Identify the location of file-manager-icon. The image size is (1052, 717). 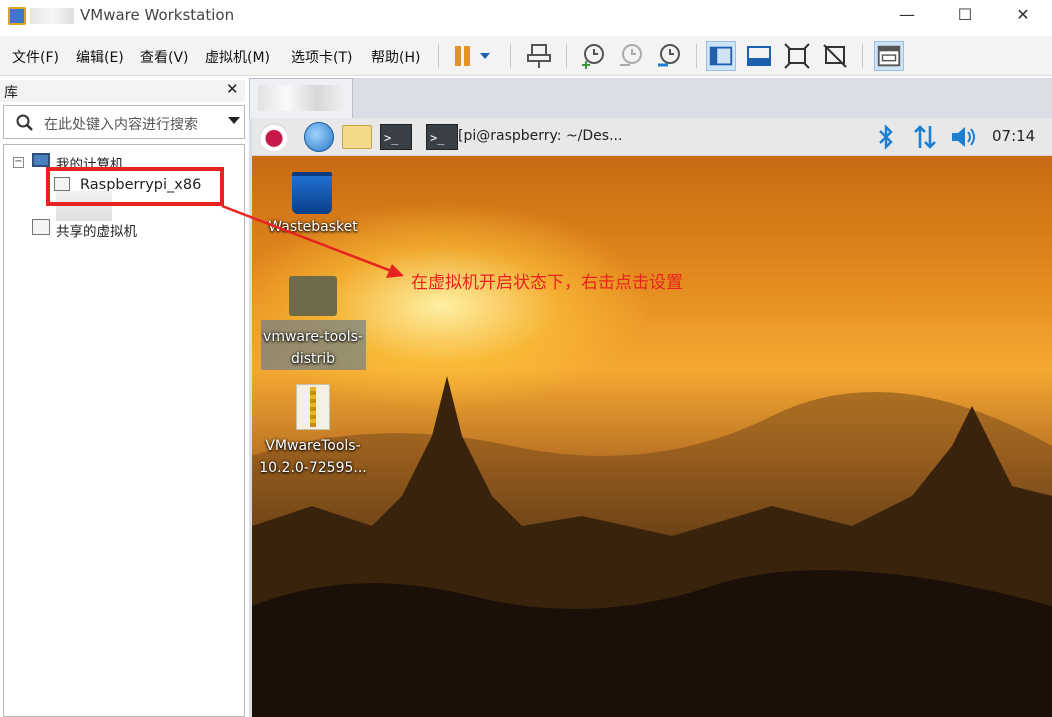
(357, 137).